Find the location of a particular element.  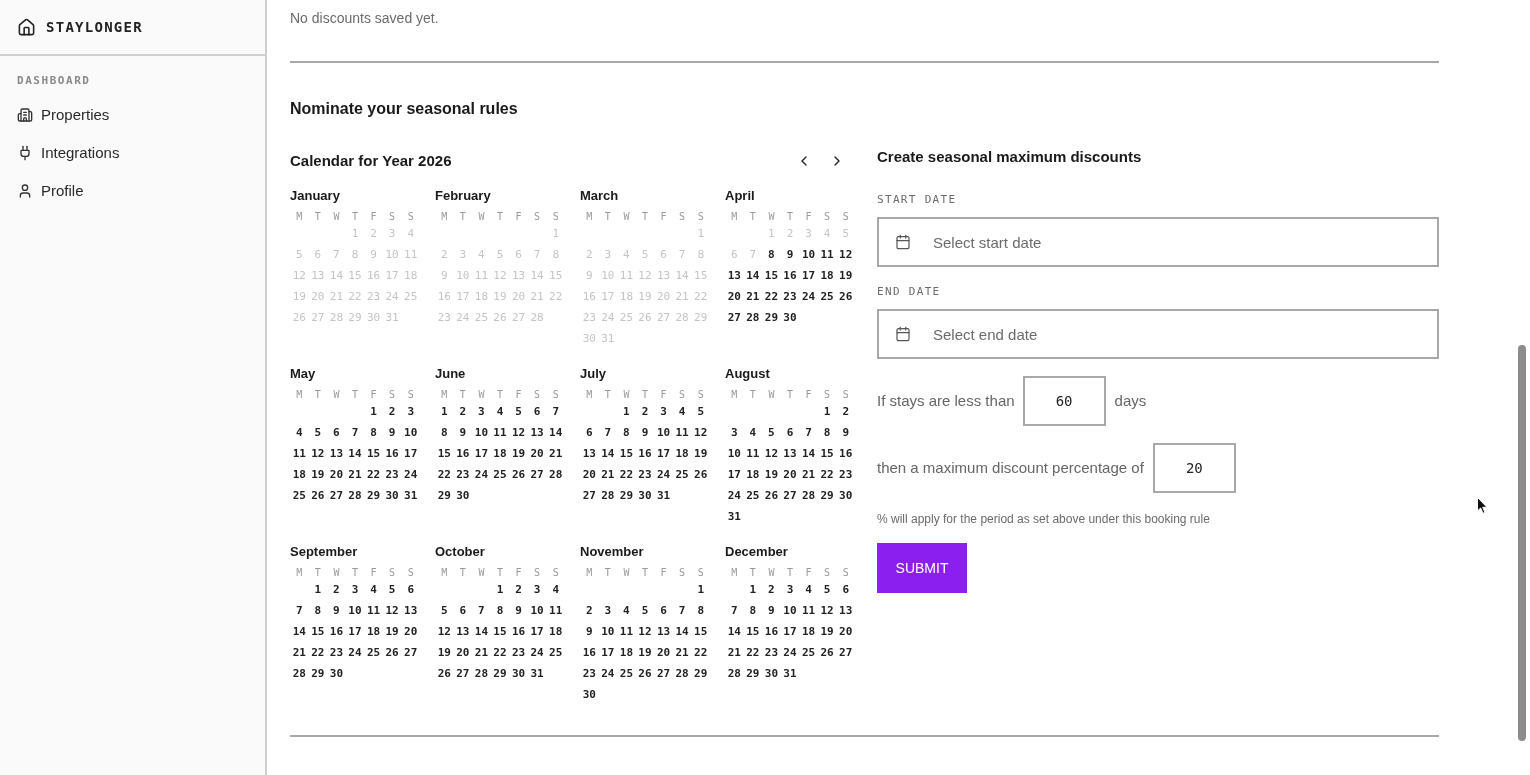

end-date-field: Select end date is located at coordinates (1158, 334).